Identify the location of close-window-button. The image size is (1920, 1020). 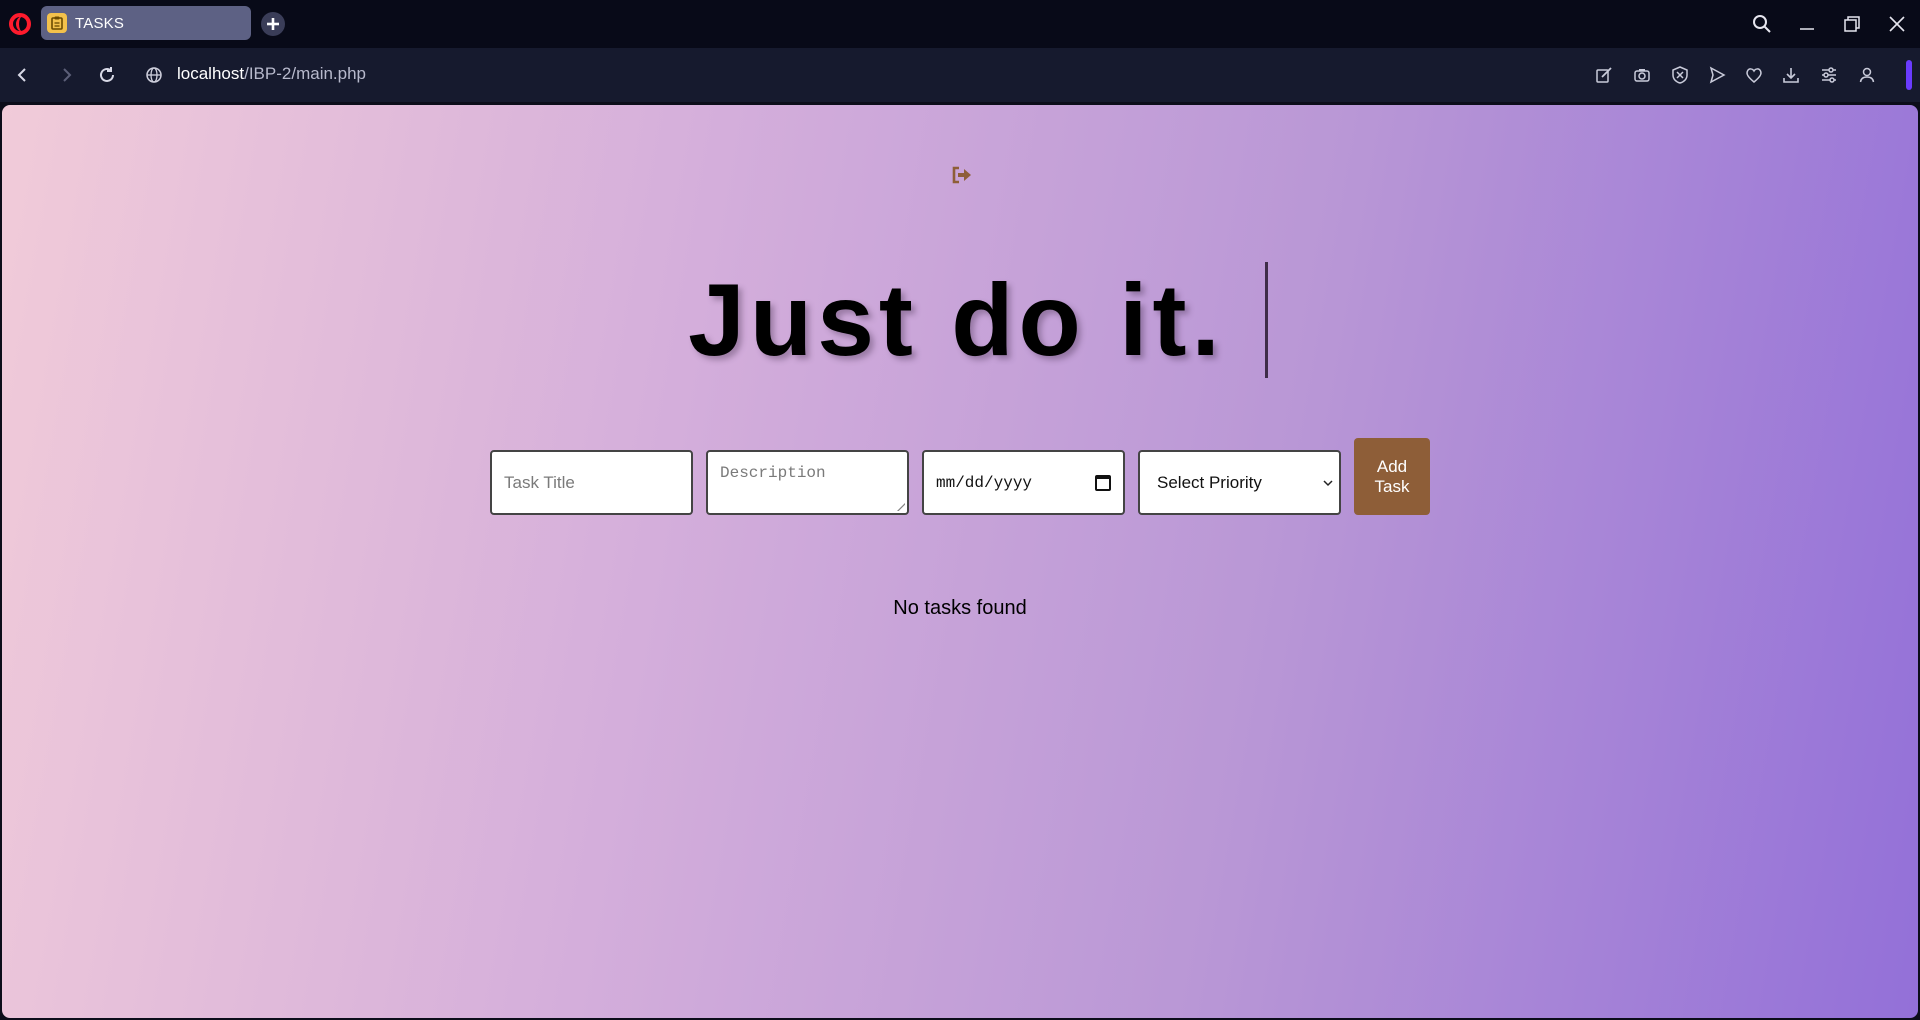
(1897, 24).